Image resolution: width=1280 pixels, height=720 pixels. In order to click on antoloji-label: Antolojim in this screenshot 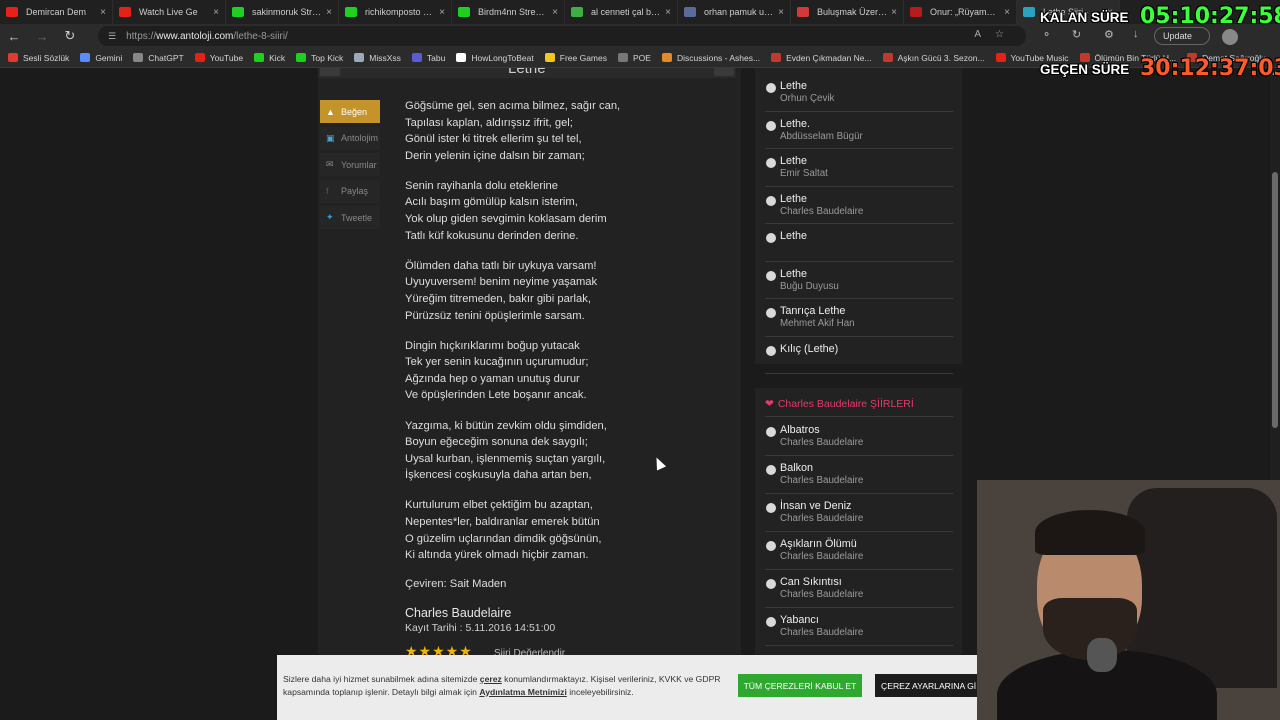, I will do `click(360, 138)`.